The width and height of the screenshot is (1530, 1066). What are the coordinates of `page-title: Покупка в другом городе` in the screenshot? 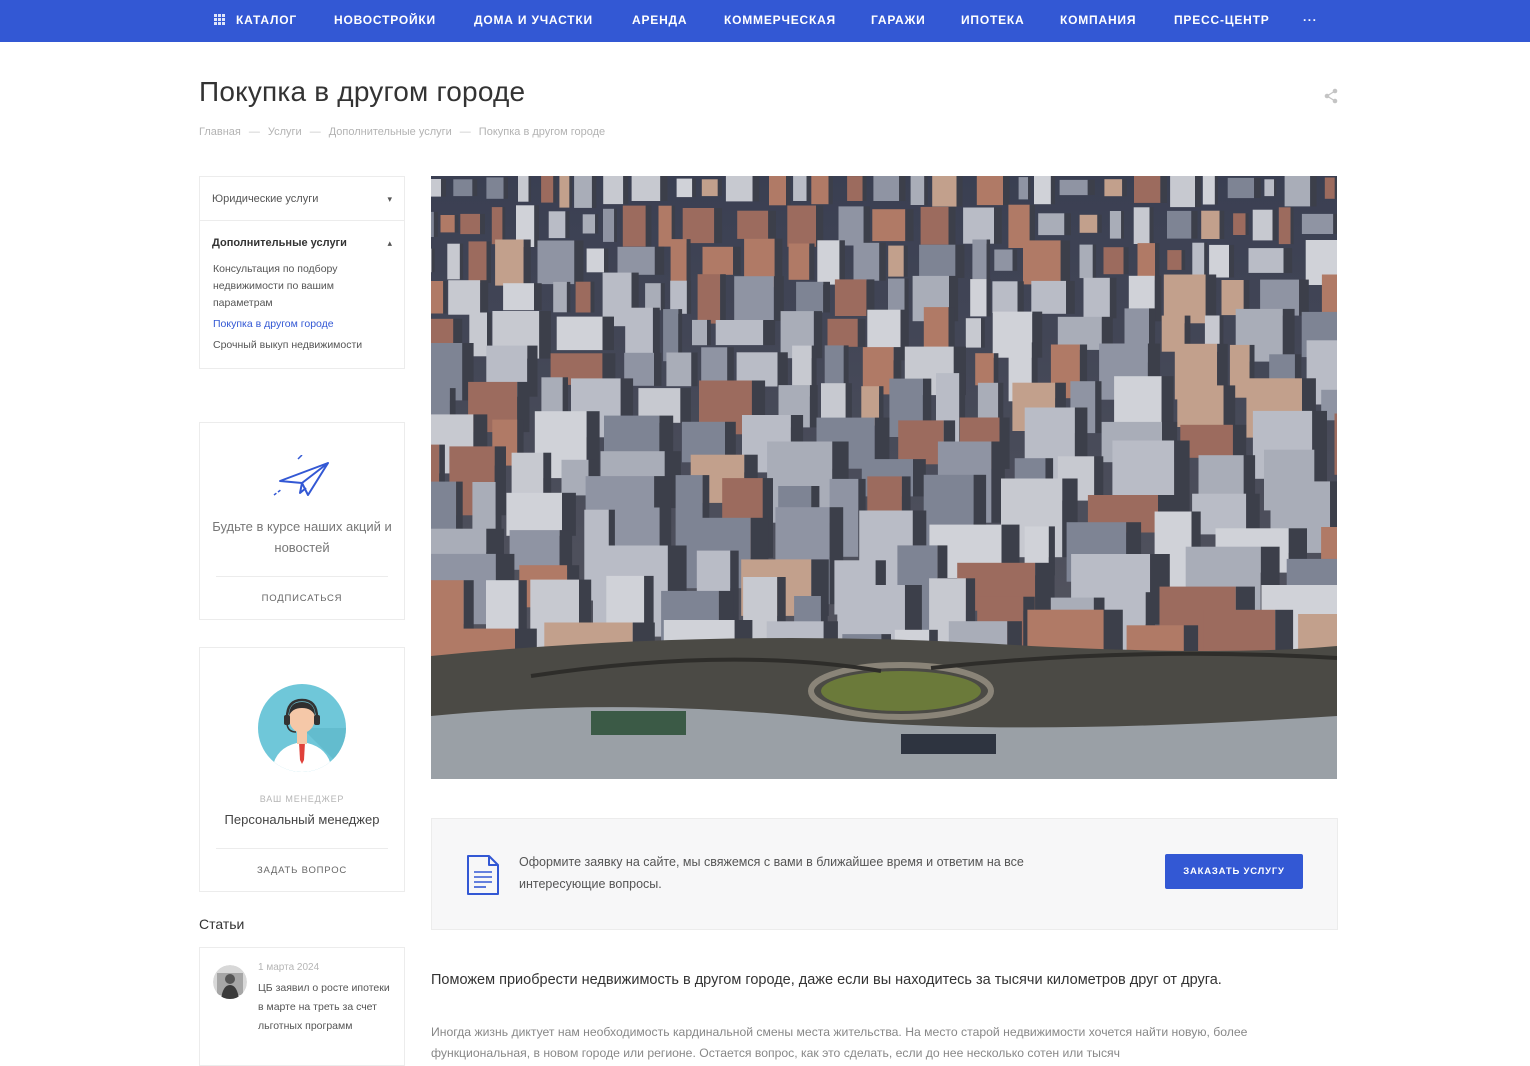 It's located at (362, 91).